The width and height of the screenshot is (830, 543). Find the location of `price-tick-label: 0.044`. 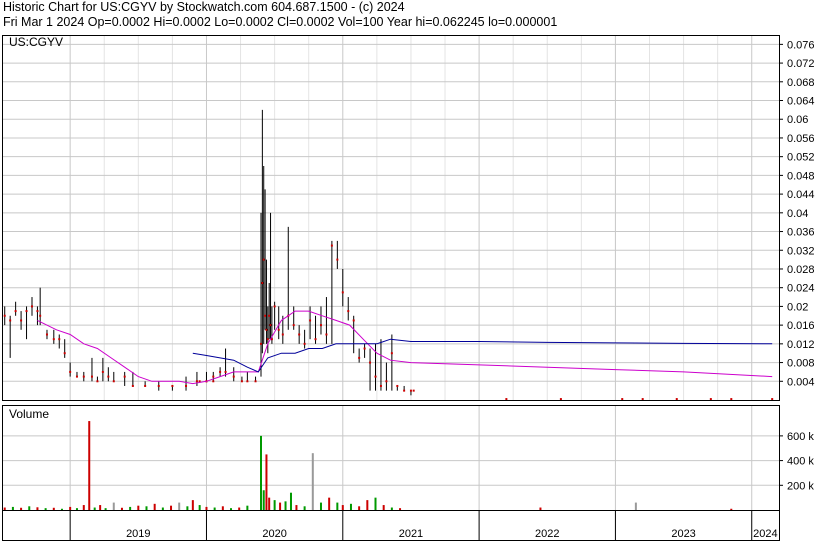

price-tick-label: 0.044 is located at coordinates (801, 195).